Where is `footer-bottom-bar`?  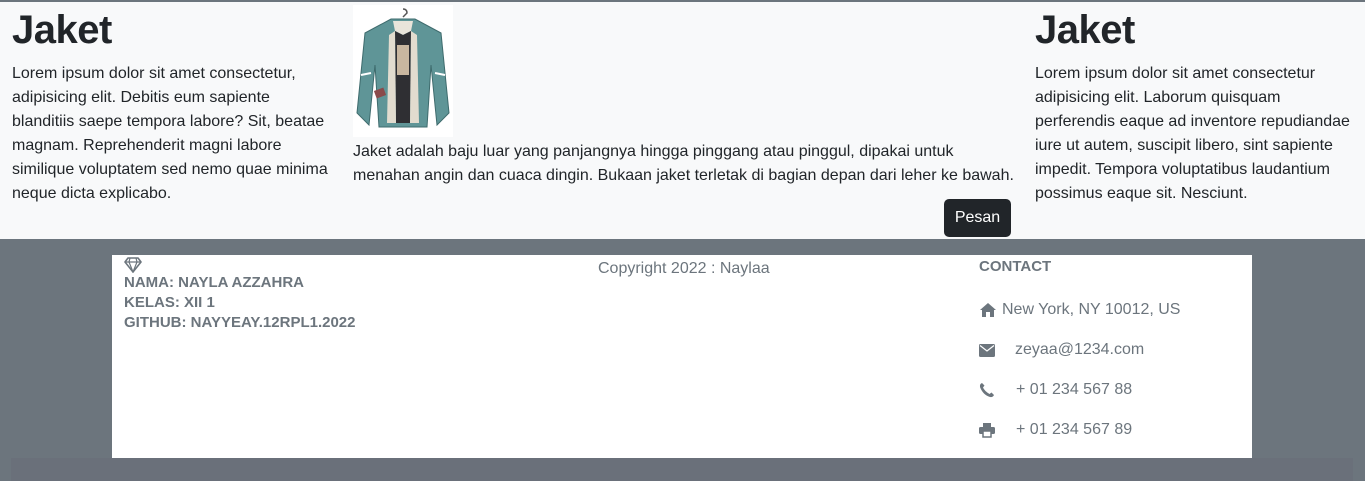
footer-bottom-bar is located at coordinates (682, 469).